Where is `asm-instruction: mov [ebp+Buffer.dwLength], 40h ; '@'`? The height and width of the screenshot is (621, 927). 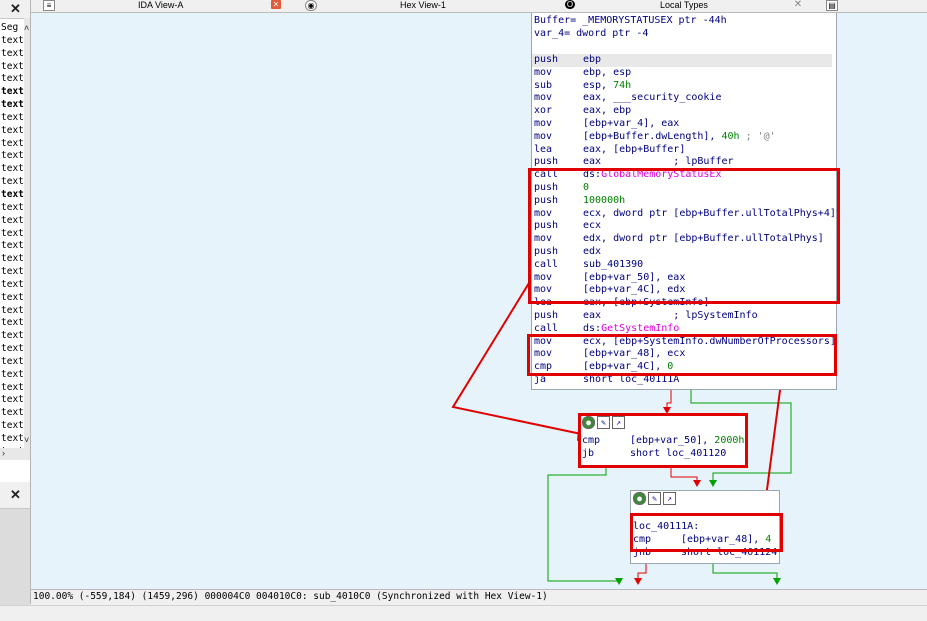 asm-instruction: mov [ebp+Buffer.dwLength], 40h ; '@' is located at coordinates (655, 137).